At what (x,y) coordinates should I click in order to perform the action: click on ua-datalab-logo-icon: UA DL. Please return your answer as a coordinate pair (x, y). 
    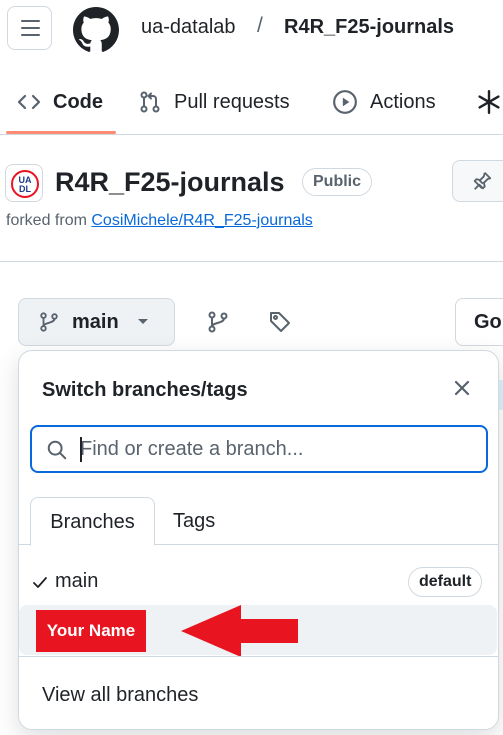
    Looking at the image, I should click on (25, 184).